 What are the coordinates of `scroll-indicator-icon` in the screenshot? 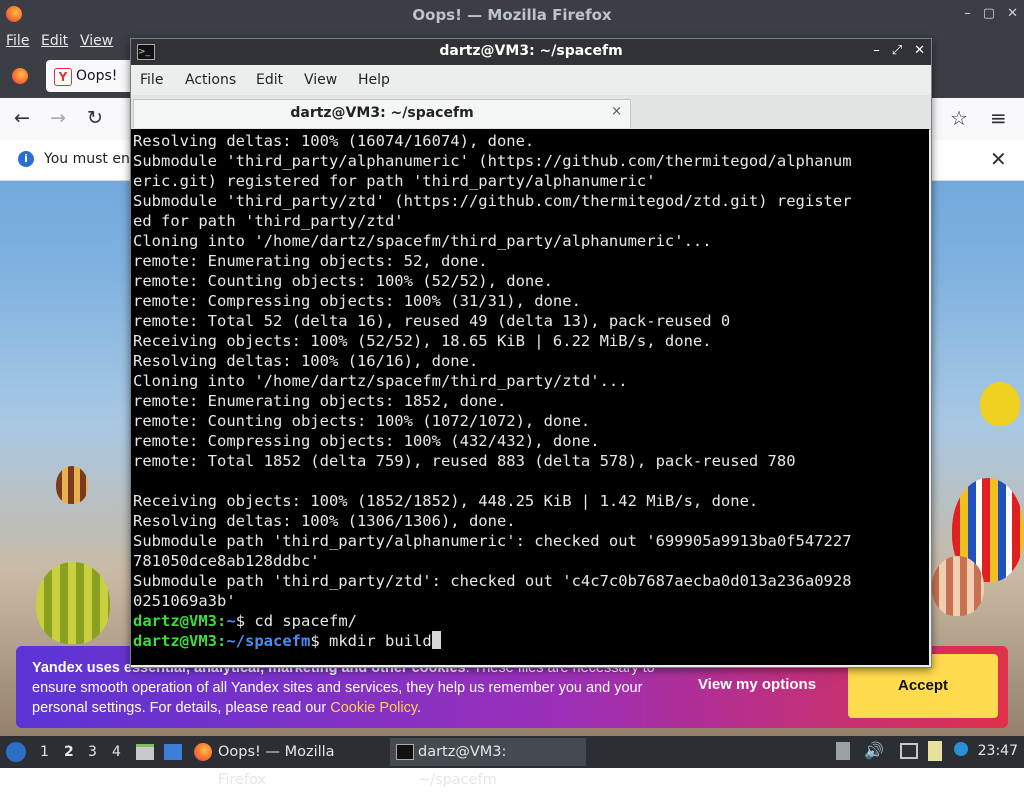 It's located at (843, 751).